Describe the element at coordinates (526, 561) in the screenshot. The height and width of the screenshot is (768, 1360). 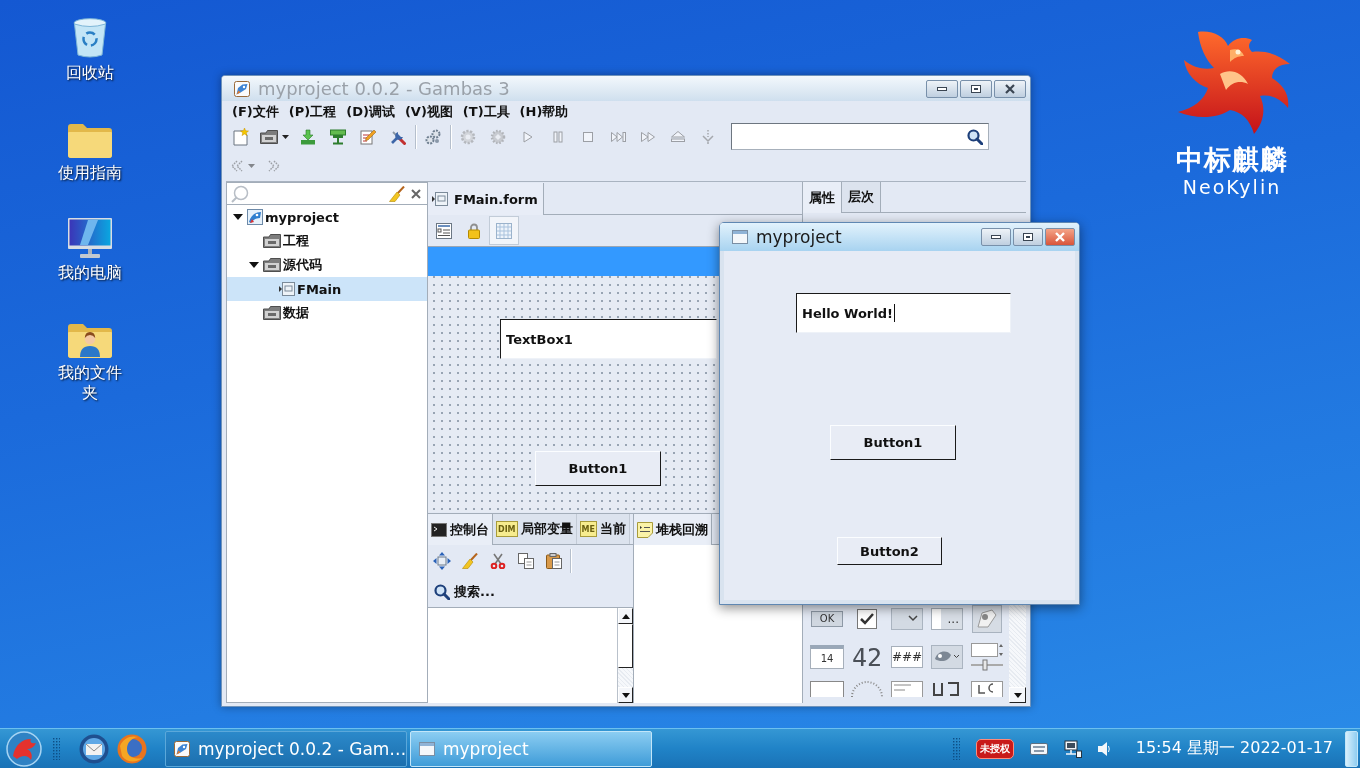
I see `copy-icon` at that location.